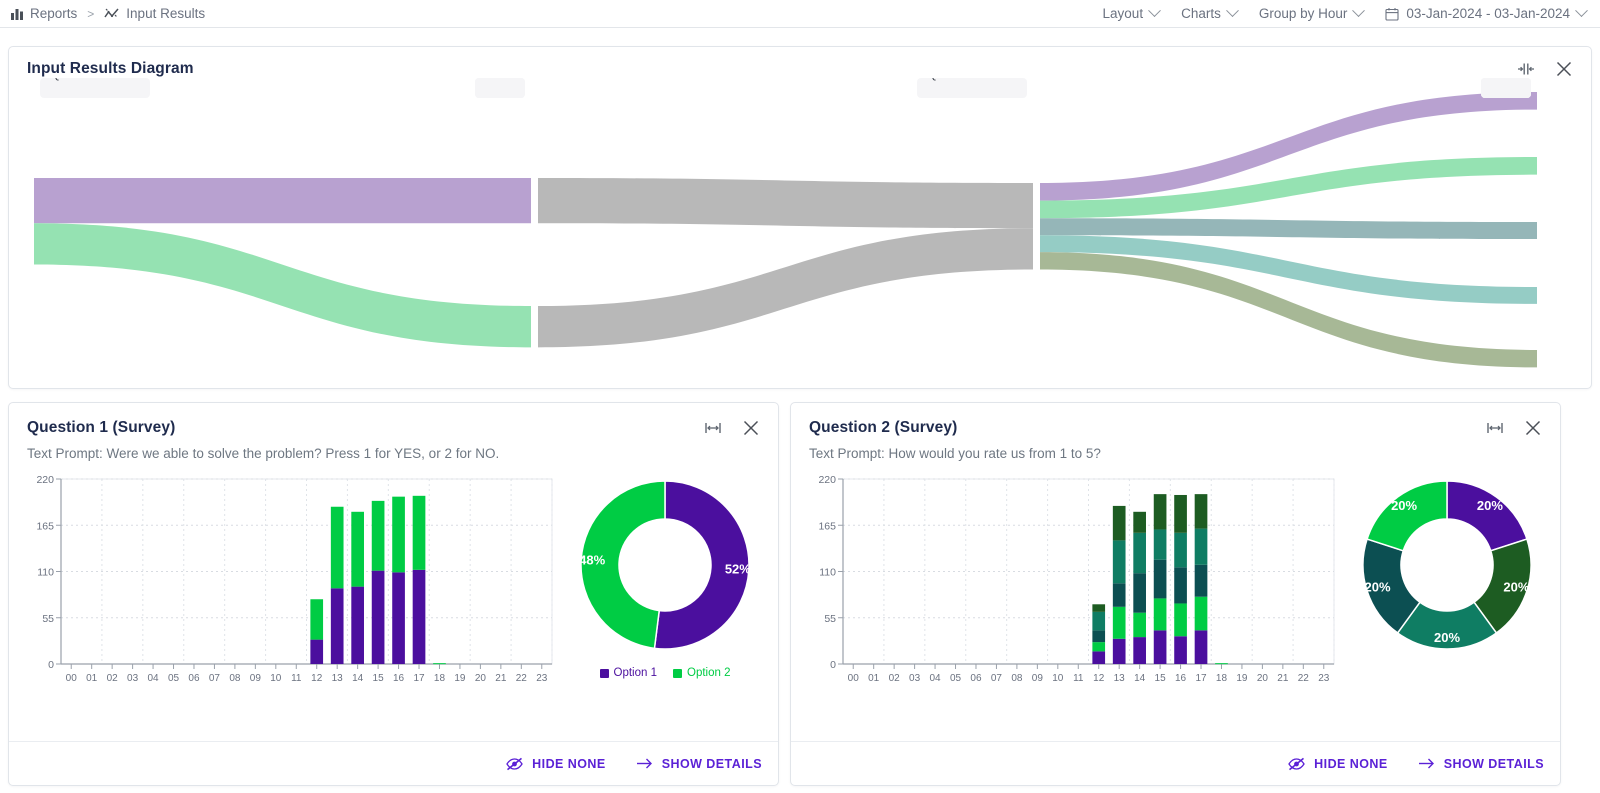  I want to click on collapse-horizontal-icon, so click(1526, 69).